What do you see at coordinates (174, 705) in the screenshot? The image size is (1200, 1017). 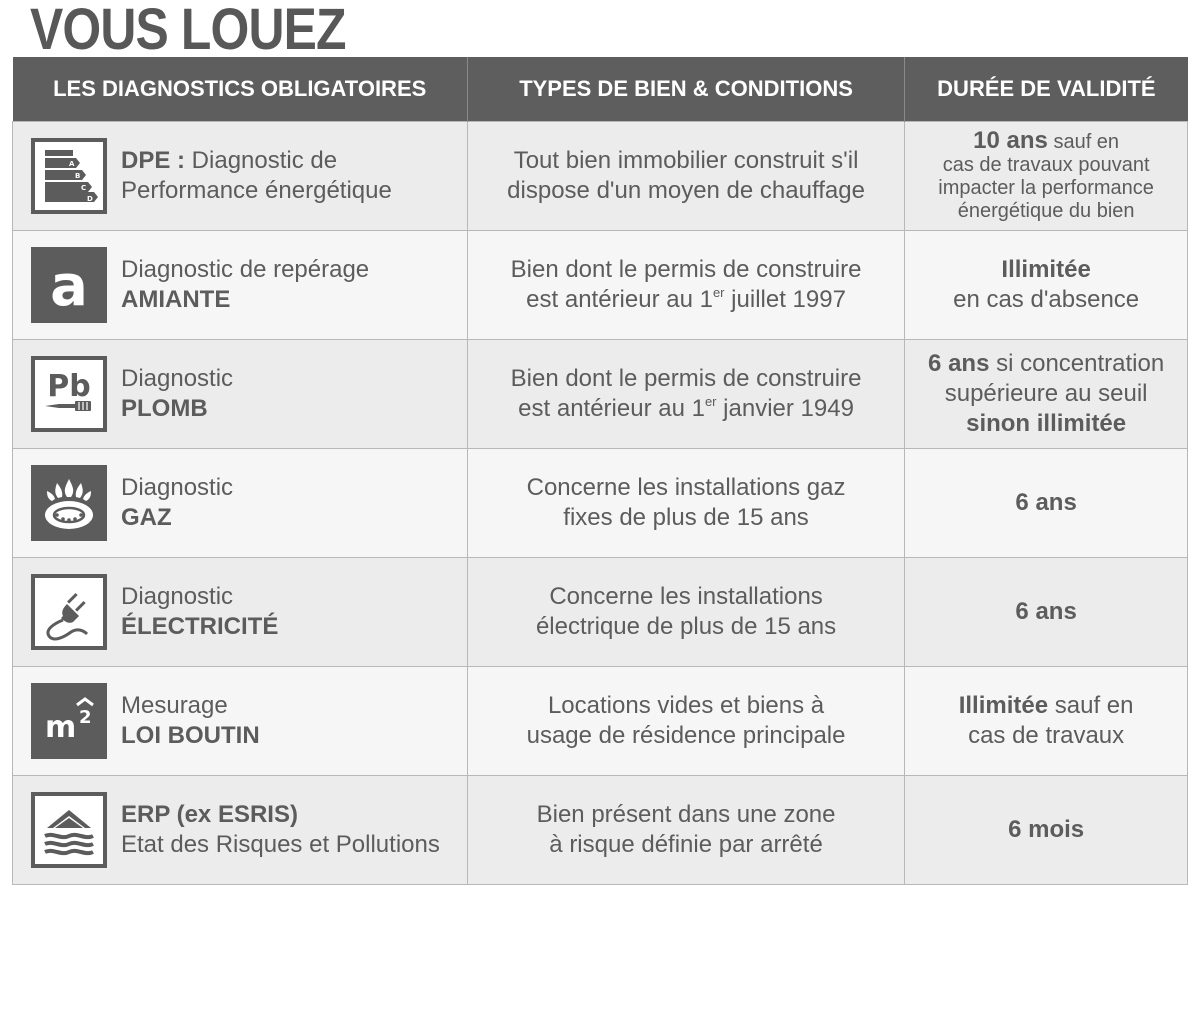 I see `diagnostic-name: Mesurage` at bounding box center [174, 705].